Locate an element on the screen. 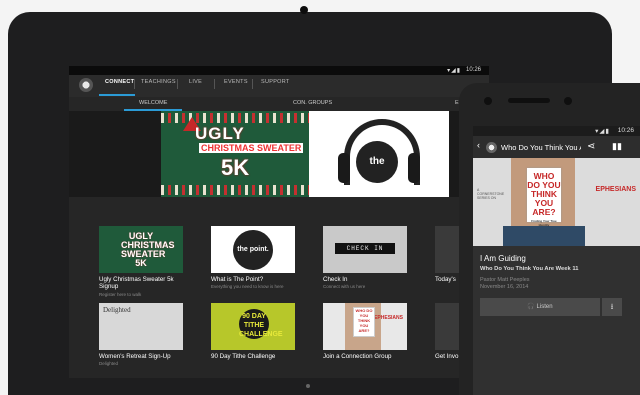 The height and width of the screenshot is (395, 640). card-thumb-point: the point. is located at coordinates (253, 249).